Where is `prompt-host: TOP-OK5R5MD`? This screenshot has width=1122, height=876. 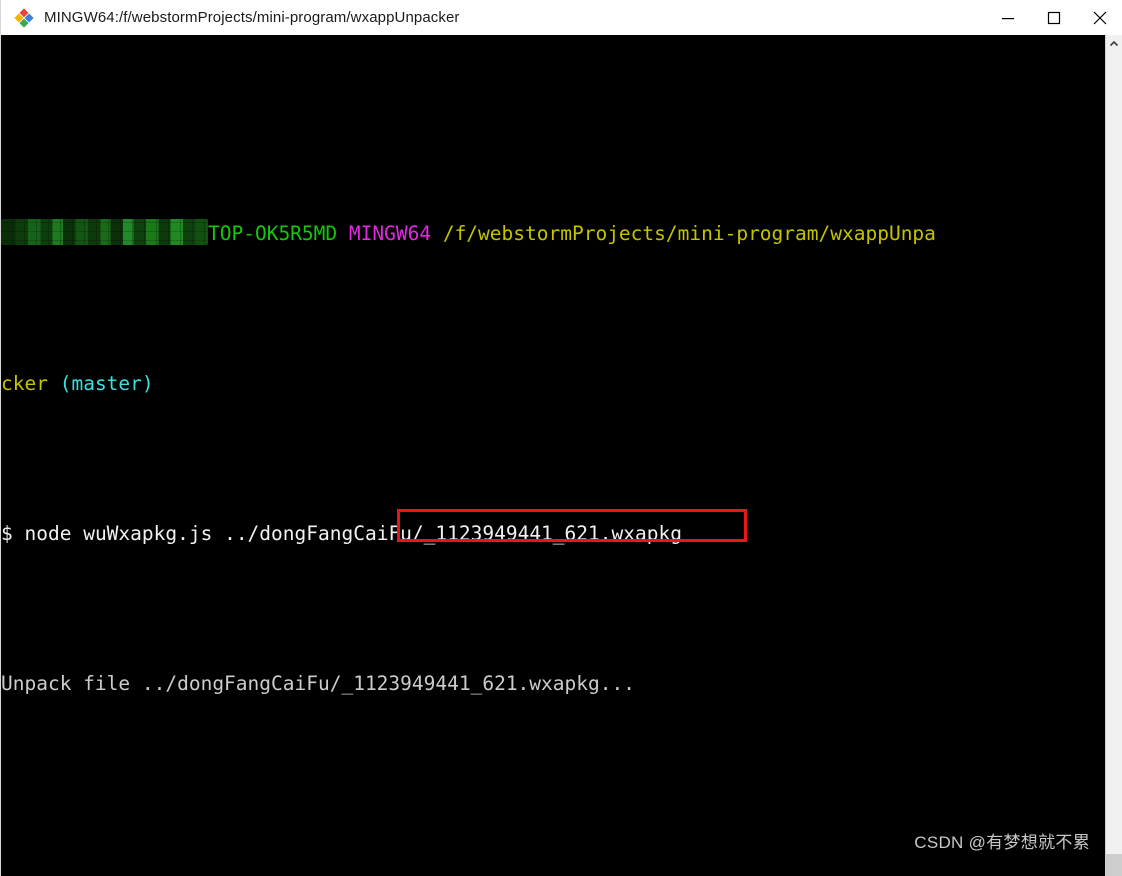 prompt-host: TOP-OK5R5MD is located at coordinates (273, 233).